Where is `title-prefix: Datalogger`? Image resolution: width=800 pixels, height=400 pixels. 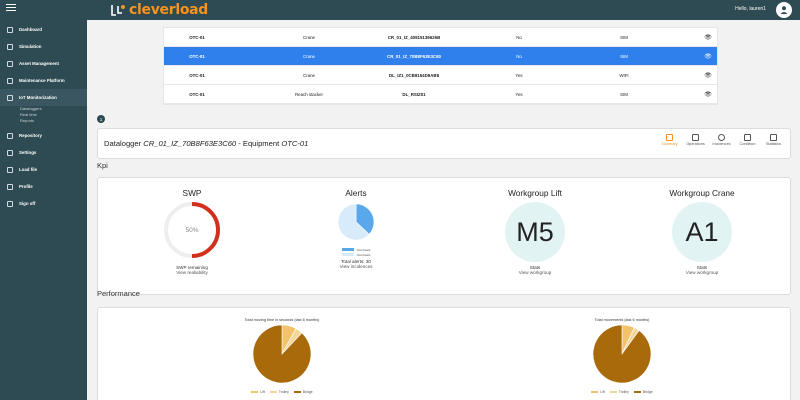 title-prefix: Datalogger is located at coordinates (124, 143).